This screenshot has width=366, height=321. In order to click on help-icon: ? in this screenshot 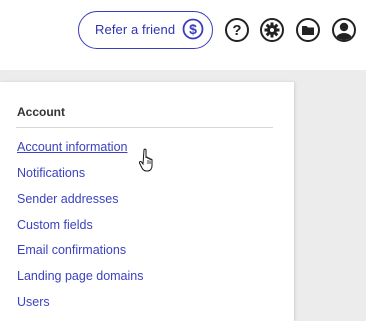, I will do `click(237, 30)`.